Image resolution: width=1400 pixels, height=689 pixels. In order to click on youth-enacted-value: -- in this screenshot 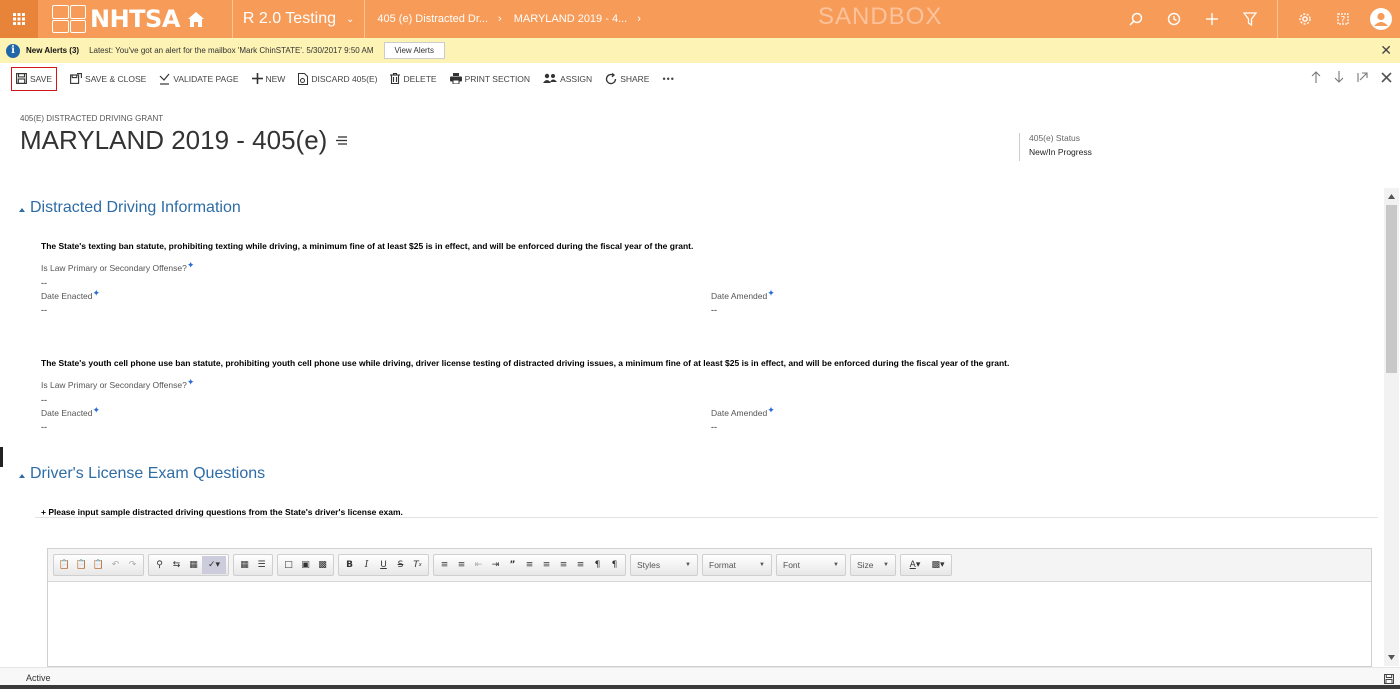, I will do `click(44, 427)`.